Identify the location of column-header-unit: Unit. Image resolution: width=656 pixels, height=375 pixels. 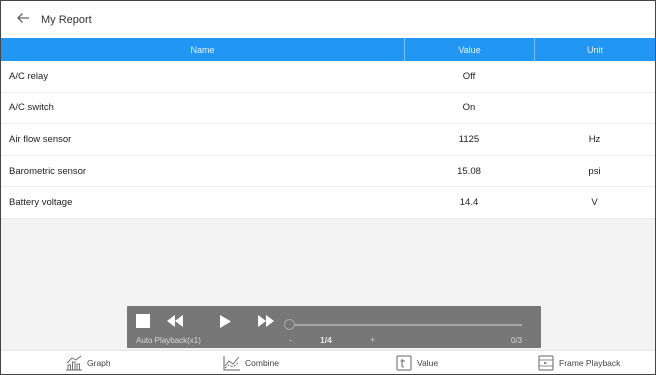
(594, 49).